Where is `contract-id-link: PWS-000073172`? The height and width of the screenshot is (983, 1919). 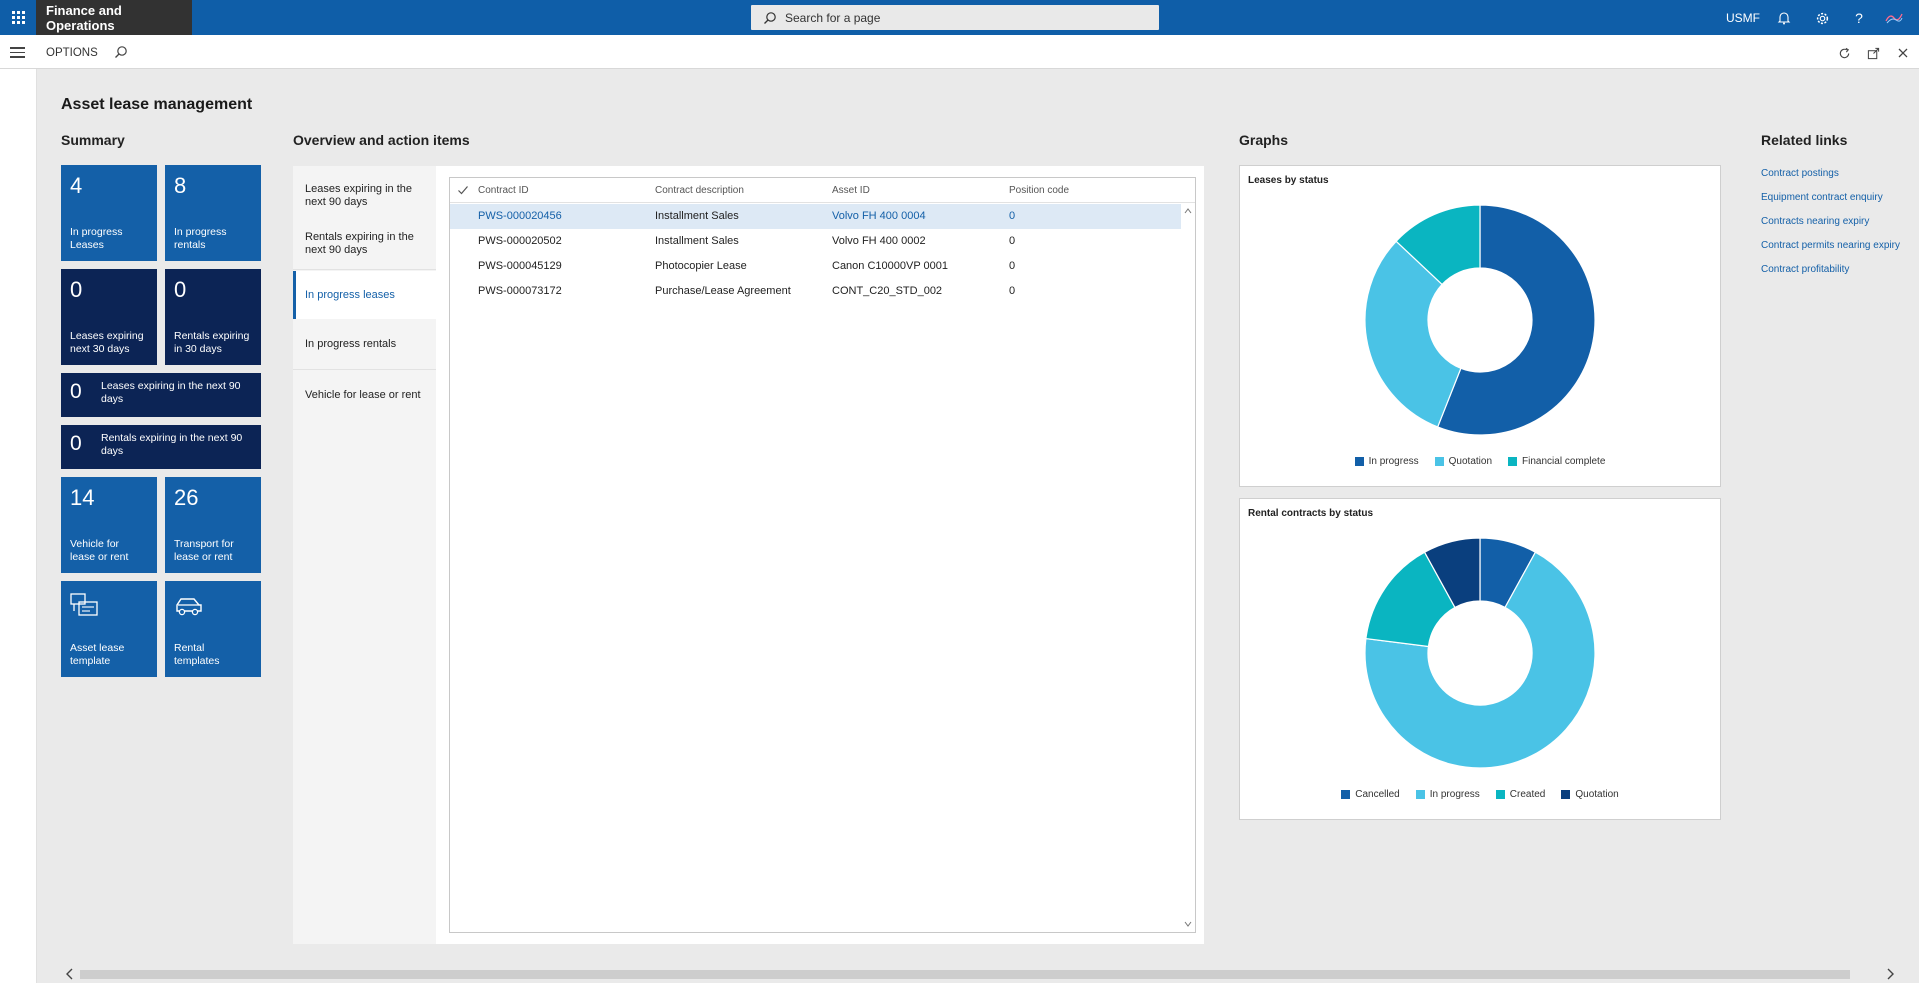 contract-id-link: PWS-000073172 is located at coordinates (520, 291).